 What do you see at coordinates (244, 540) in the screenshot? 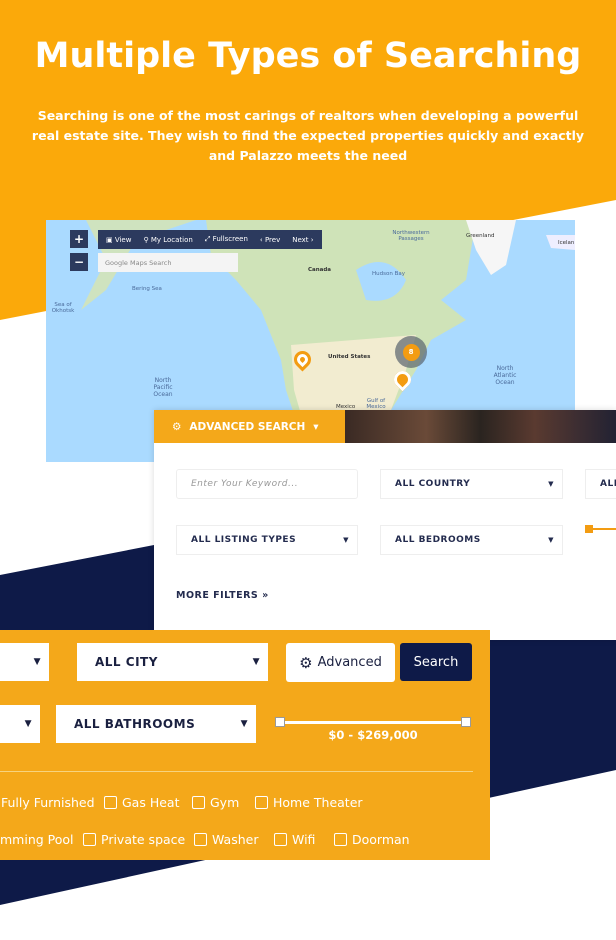
I see `listing-types-value: ALL LISTING TYPES` at bounding box center [244, 540].